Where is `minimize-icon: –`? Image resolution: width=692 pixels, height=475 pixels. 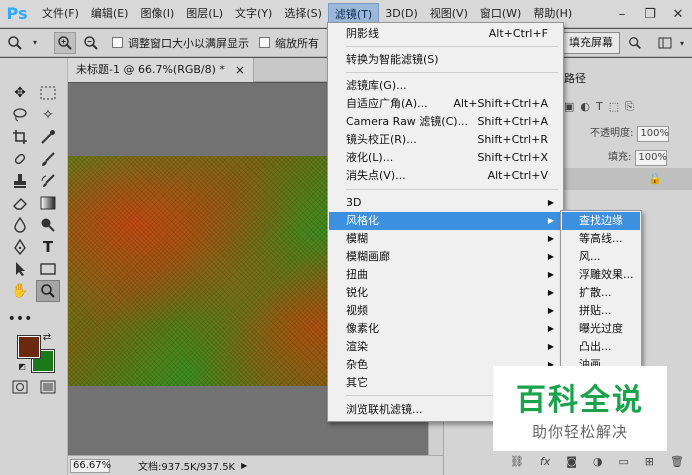 minimize-icon: – is located at coordinates (622, 14).